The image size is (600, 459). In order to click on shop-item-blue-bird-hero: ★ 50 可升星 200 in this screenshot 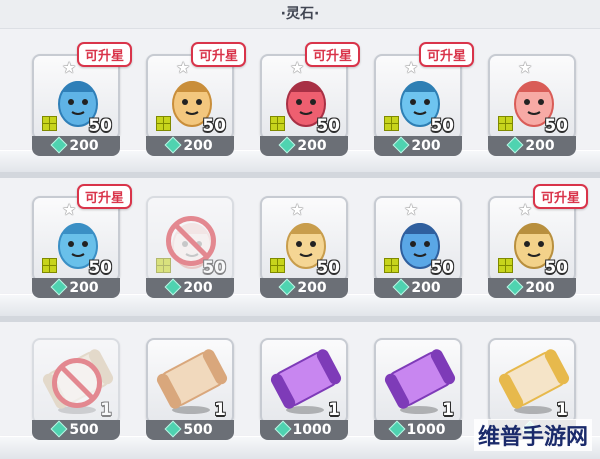, I will do `click(424, 100)`.